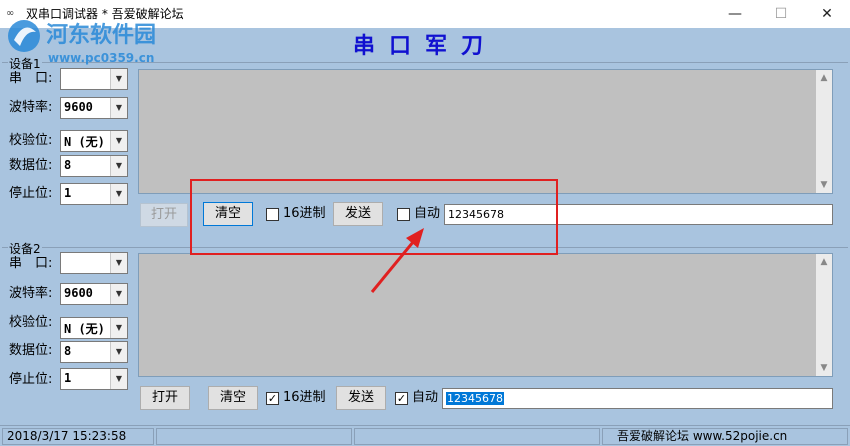 This screenshot has height=446, width=850. Describe the element at coordinates (725, 436) in the screenshot. I see `status-credit: 吾爱破解论坛 www.52pojie.cn` at that location.